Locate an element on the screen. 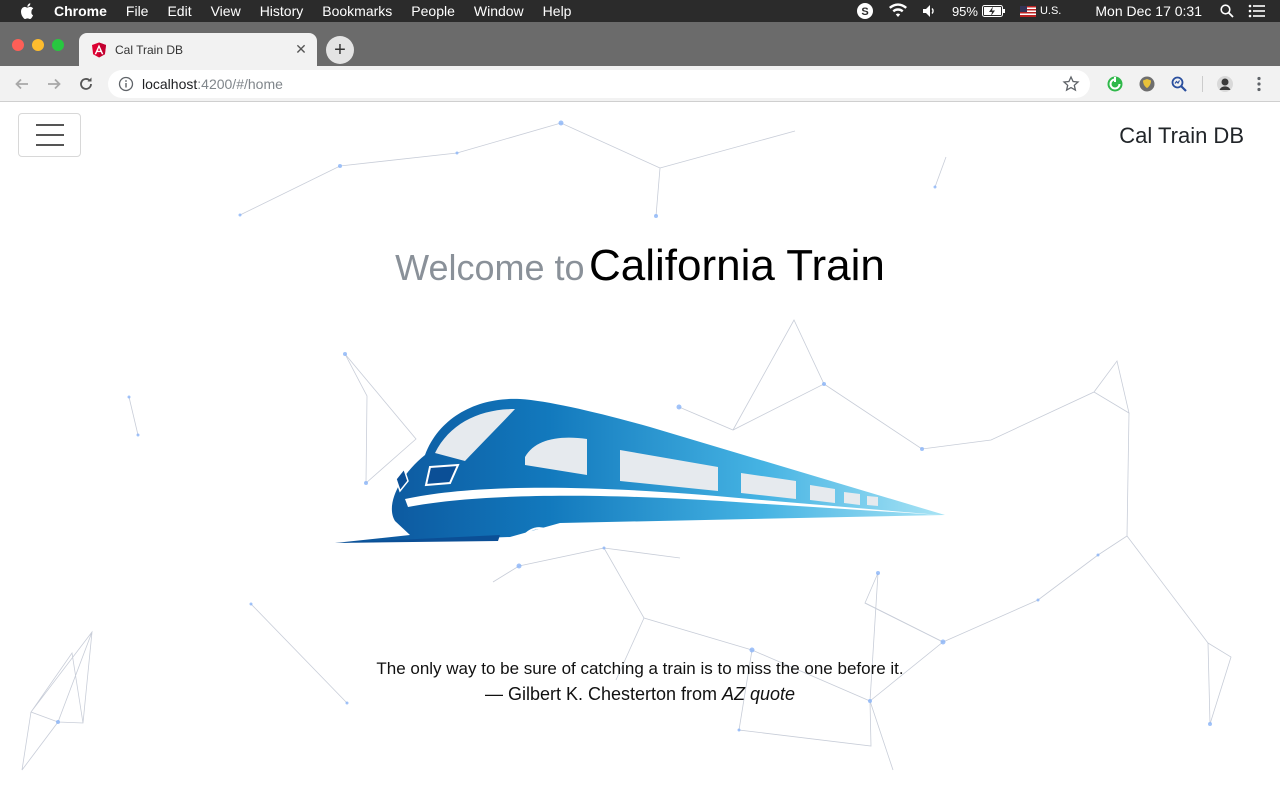  menu-clock: Mon Dec 17 0:31 is located at coordinates (1148, 11).